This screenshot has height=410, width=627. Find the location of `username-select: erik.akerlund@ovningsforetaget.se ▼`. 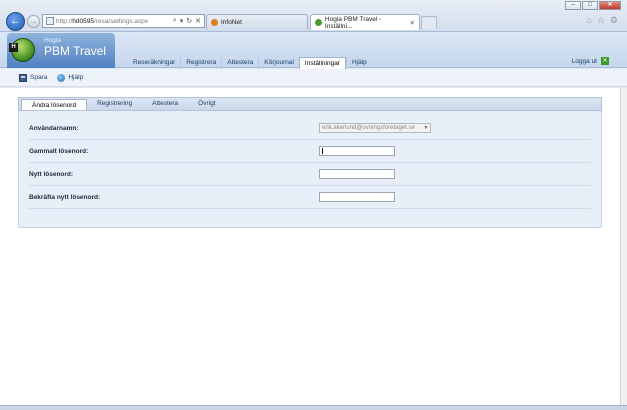

username-select: erik.akerlund@ovningsforetaget.se ▼ is located at coordinates (375, 128).